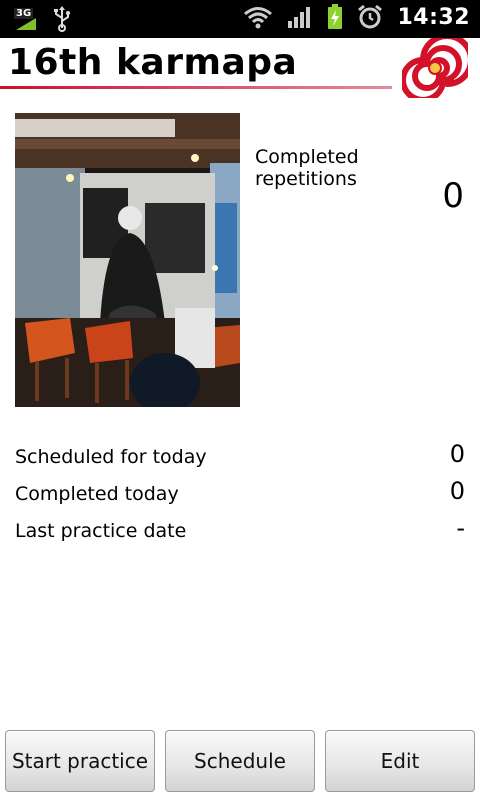 This screenshot has height=800, width=480. I want to click on completed-repetitions-value: 0, so click(453, 196).